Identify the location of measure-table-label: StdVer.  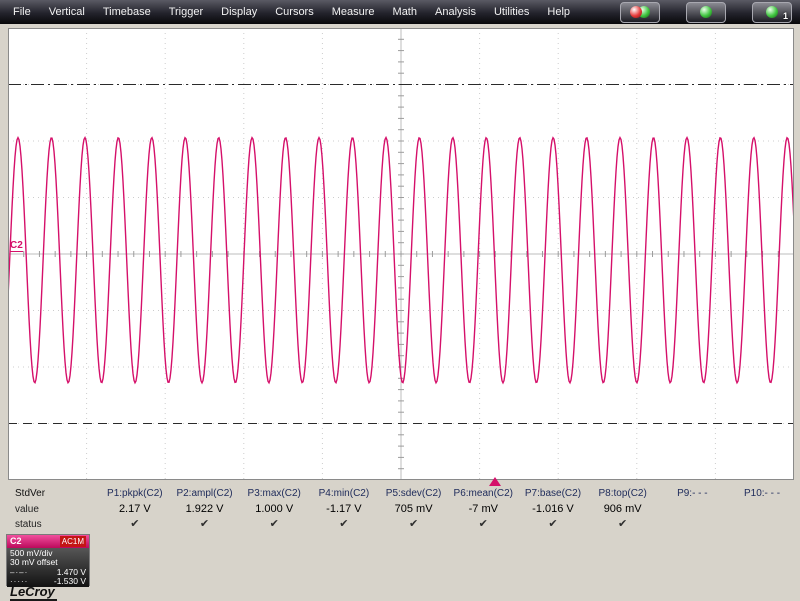
(30, 493).